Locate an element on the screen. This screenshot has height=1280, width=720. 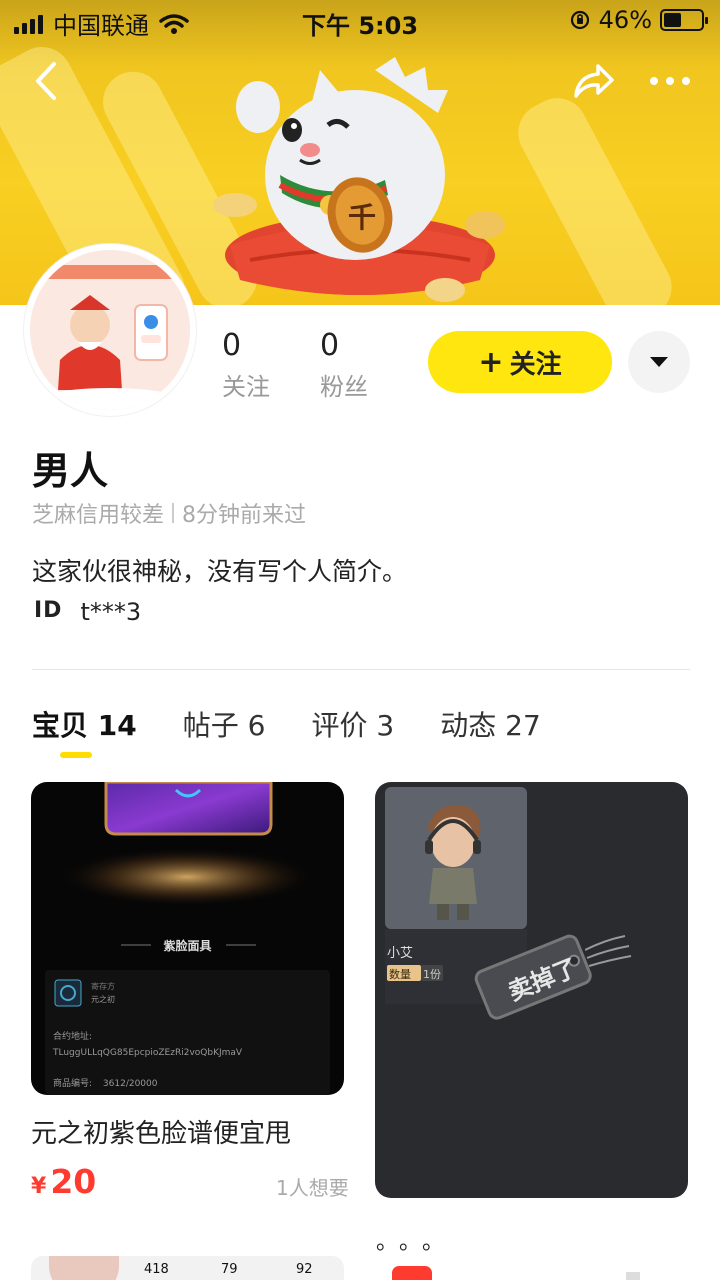
avatar is located at coordinates (110, 330).